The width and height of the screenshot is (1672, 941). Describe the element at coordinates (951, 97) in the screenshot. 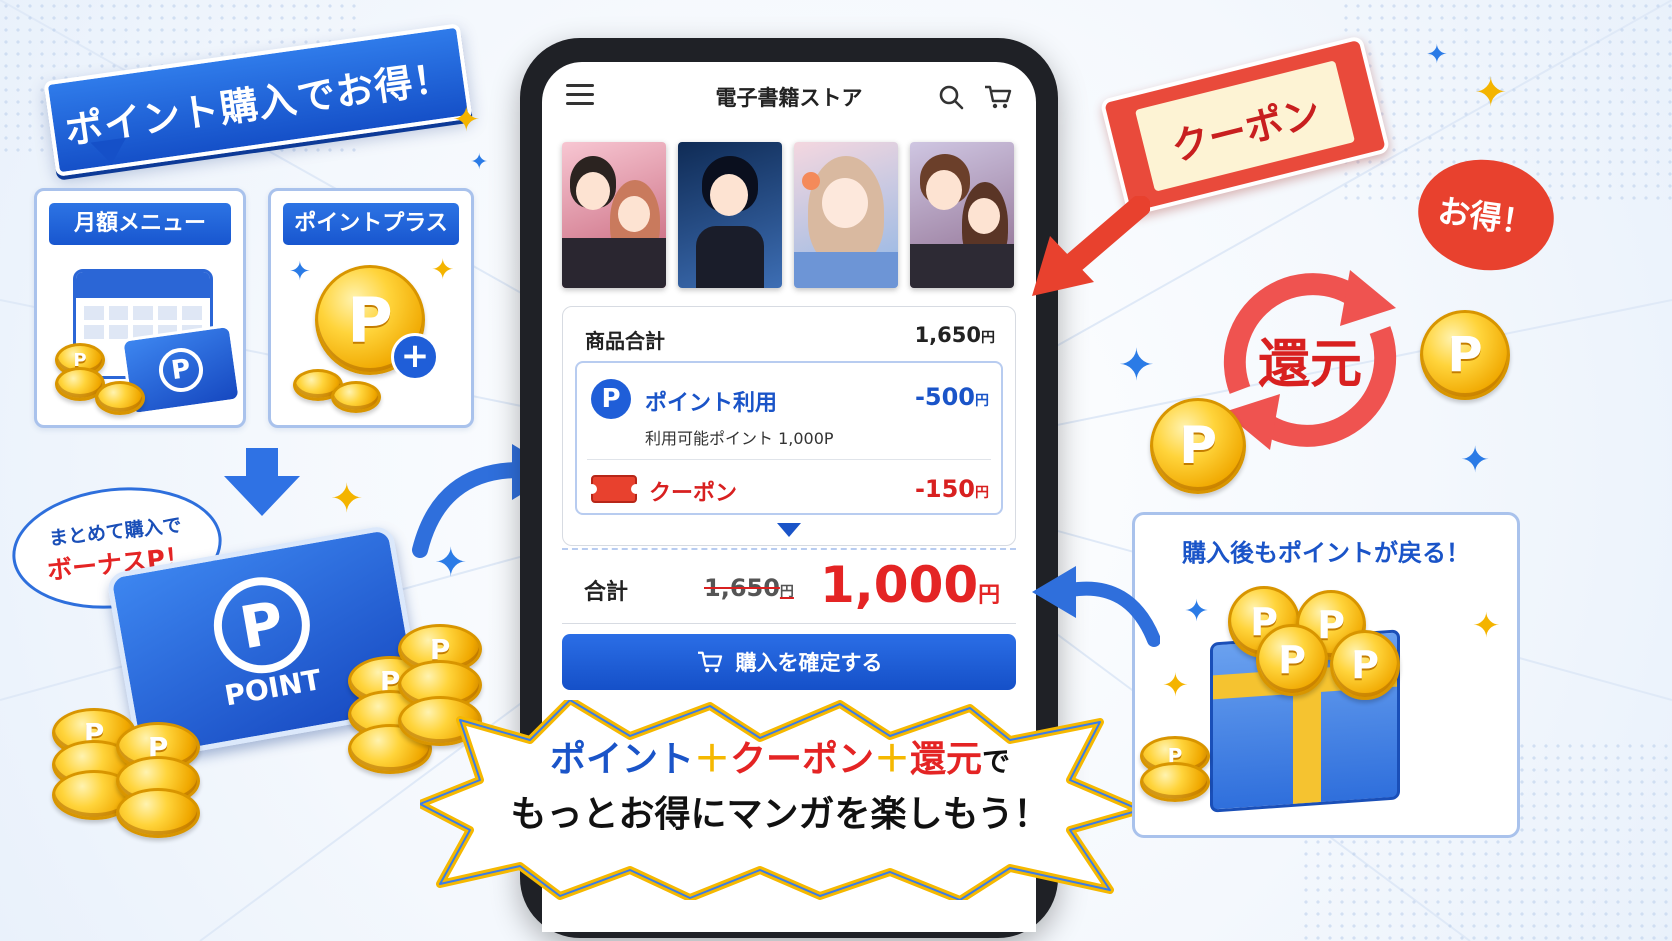

I see `search-icon` at that location.